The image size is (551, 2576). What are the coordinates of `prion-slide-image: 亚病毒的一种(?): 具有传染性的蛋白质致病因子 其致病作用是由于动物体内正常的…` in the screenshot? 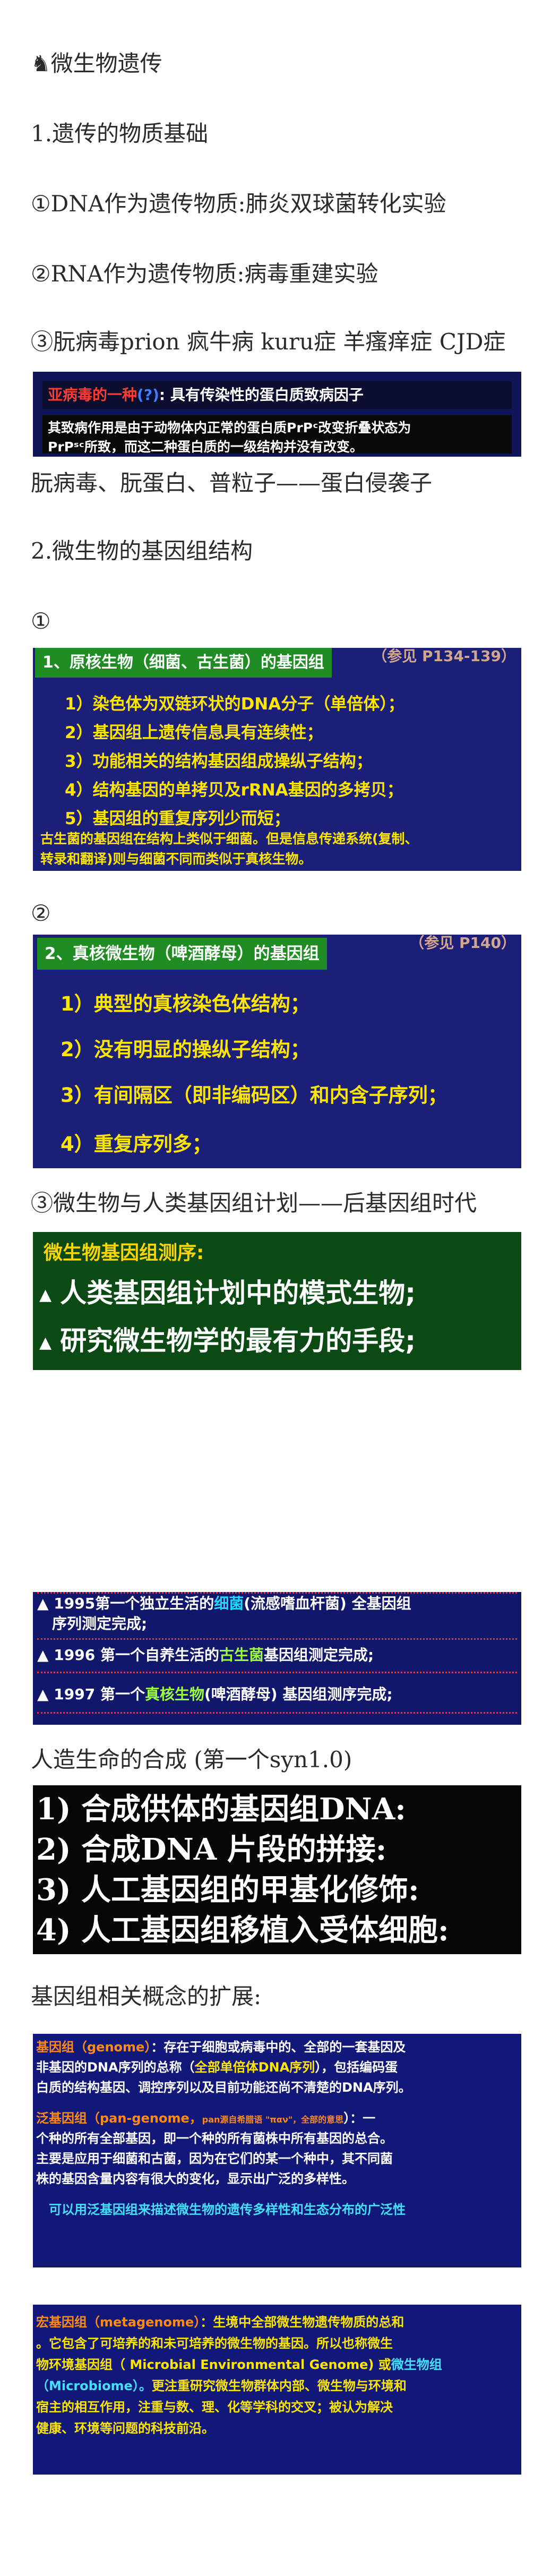 It's located at (277, 414).